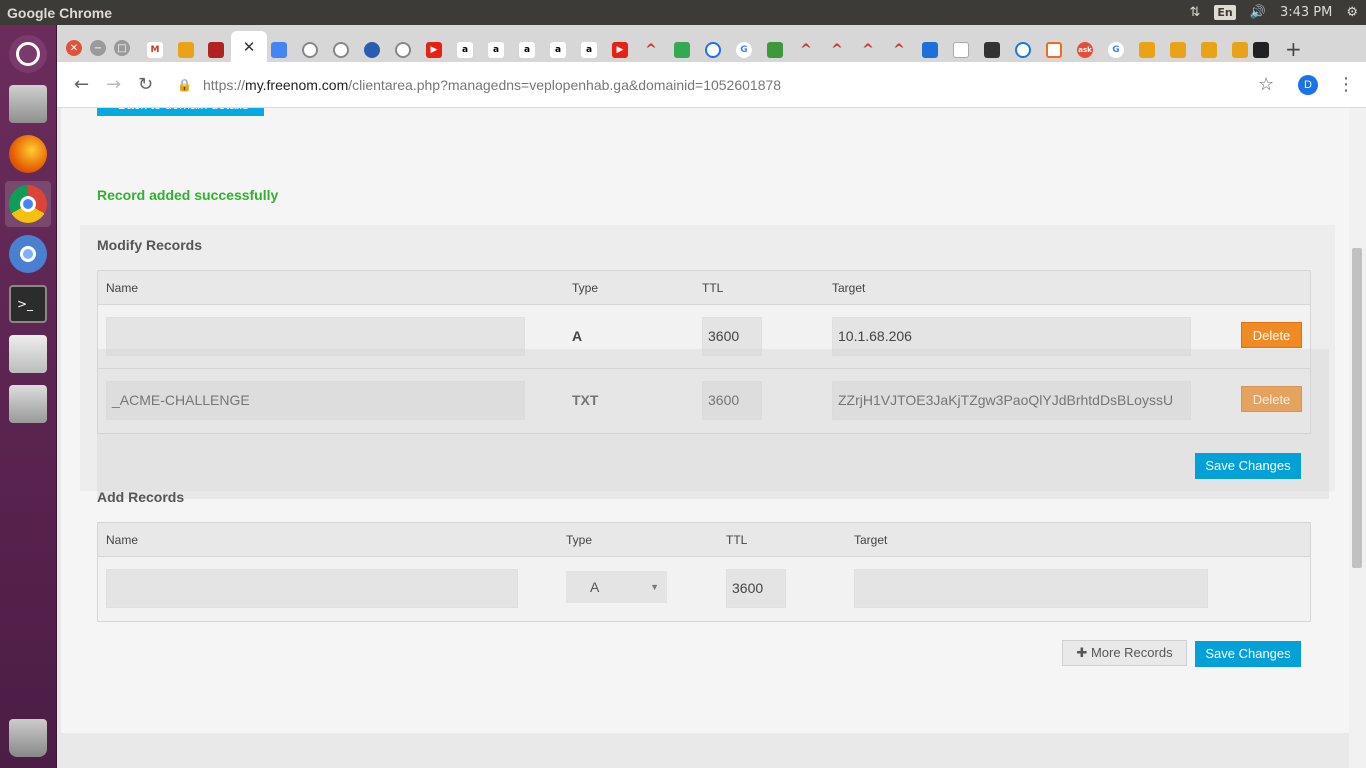 This screenshot has width=1366, height=768. Describe the element at coordinates (28, 304) in the screenshot. I see `launcher-terminal: >_` at that location.